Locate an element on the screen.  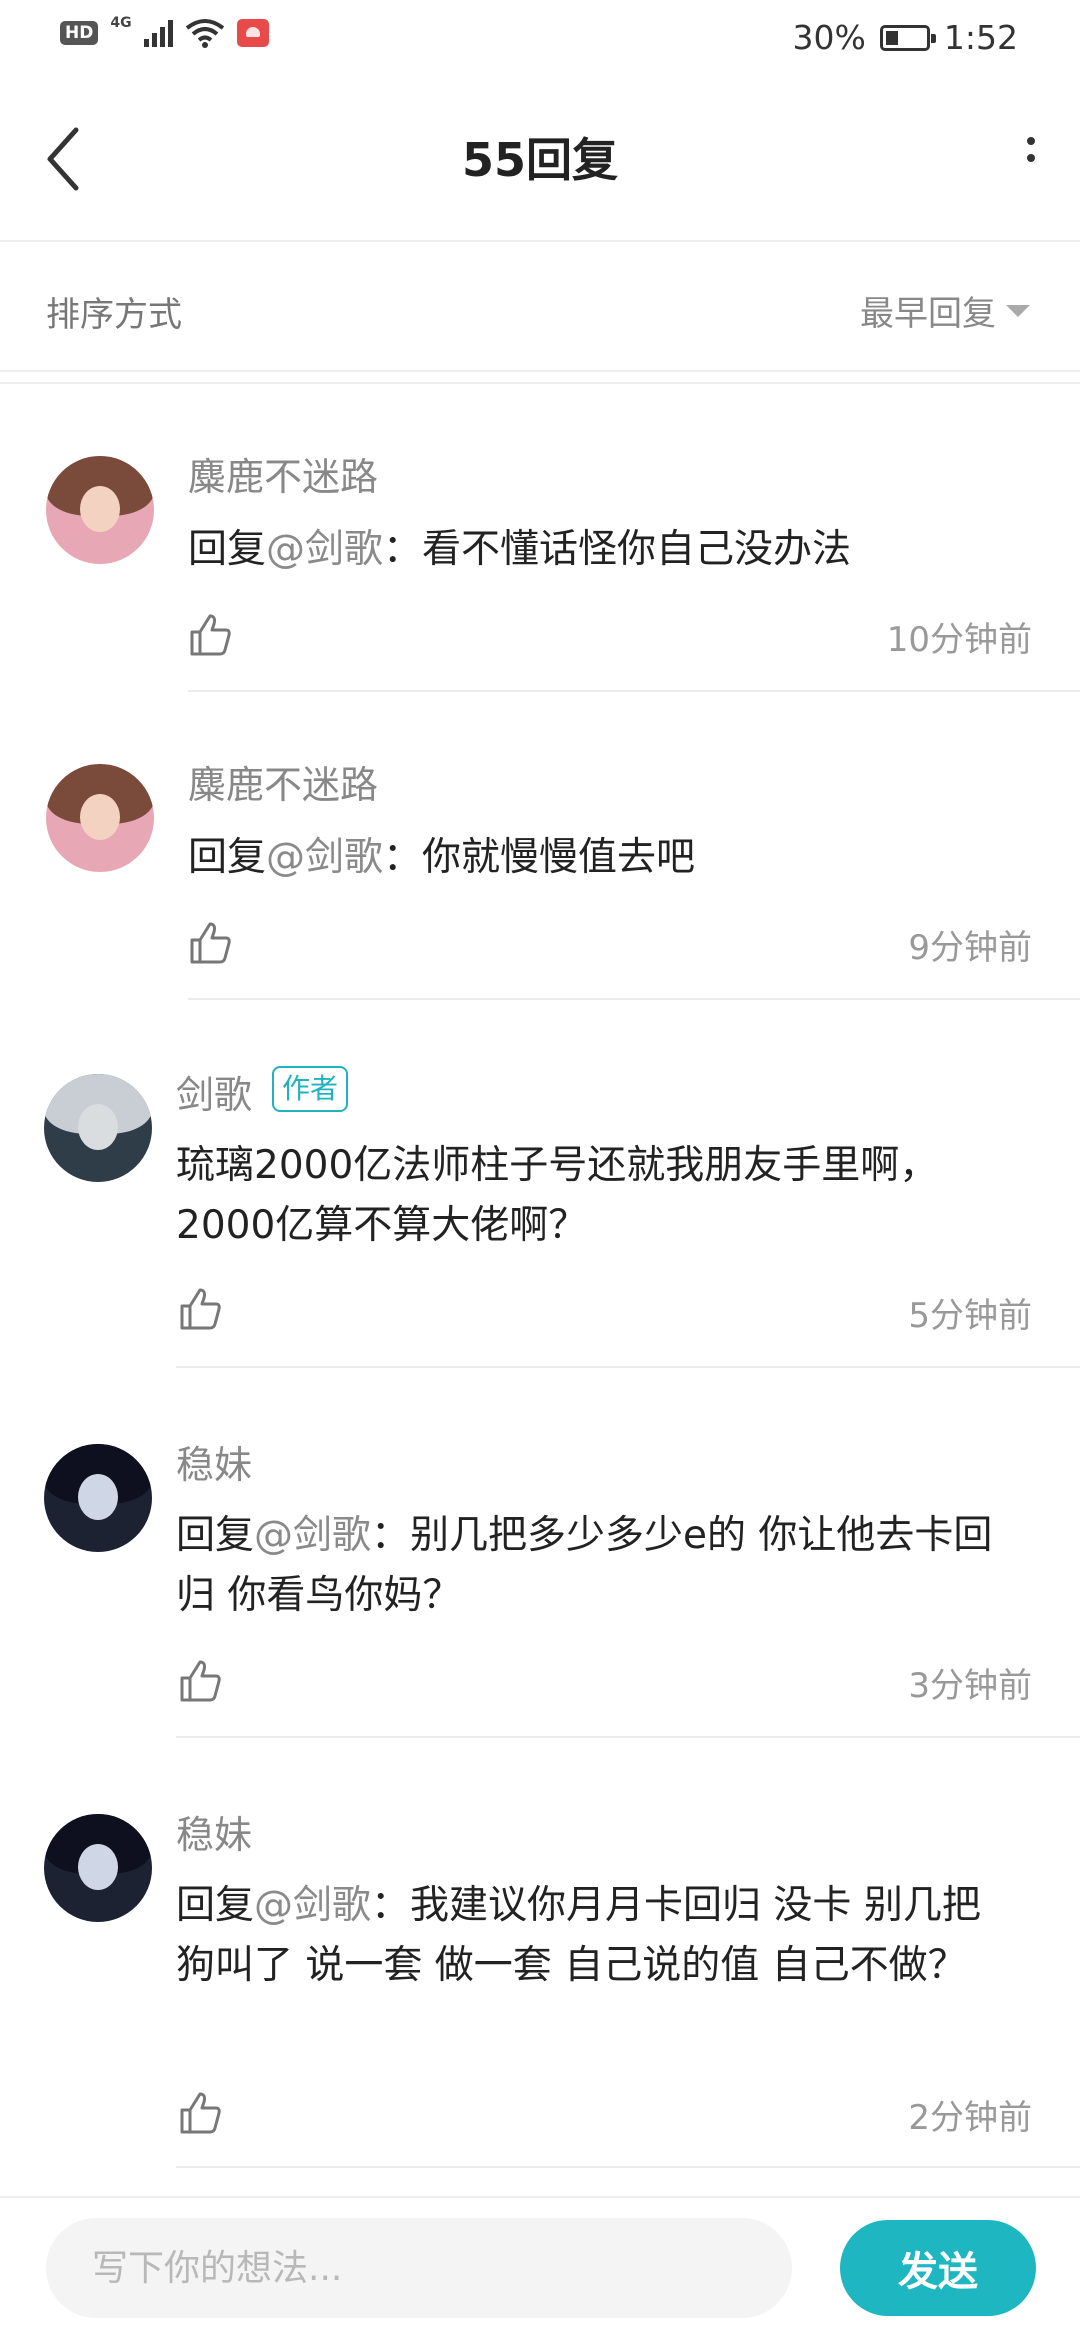
timestamp: 3分钟前 is located at coordinates (970, 1686).